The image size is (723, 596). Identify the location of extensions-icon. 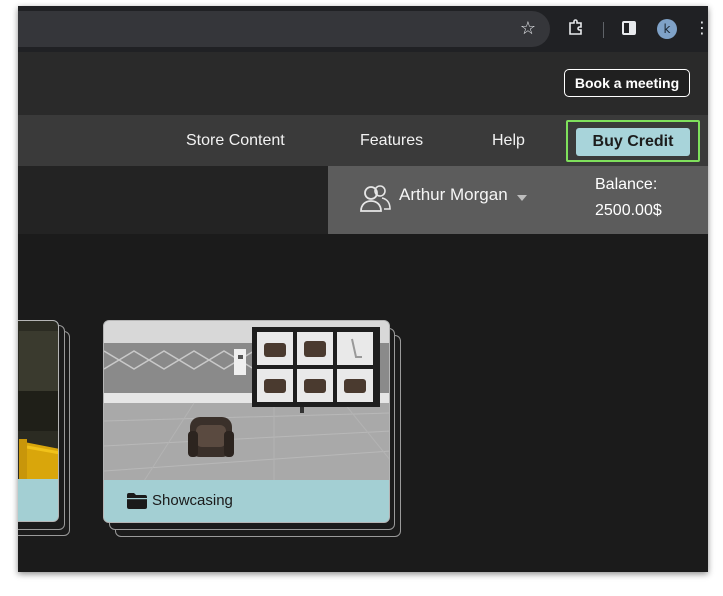
(576, 27).